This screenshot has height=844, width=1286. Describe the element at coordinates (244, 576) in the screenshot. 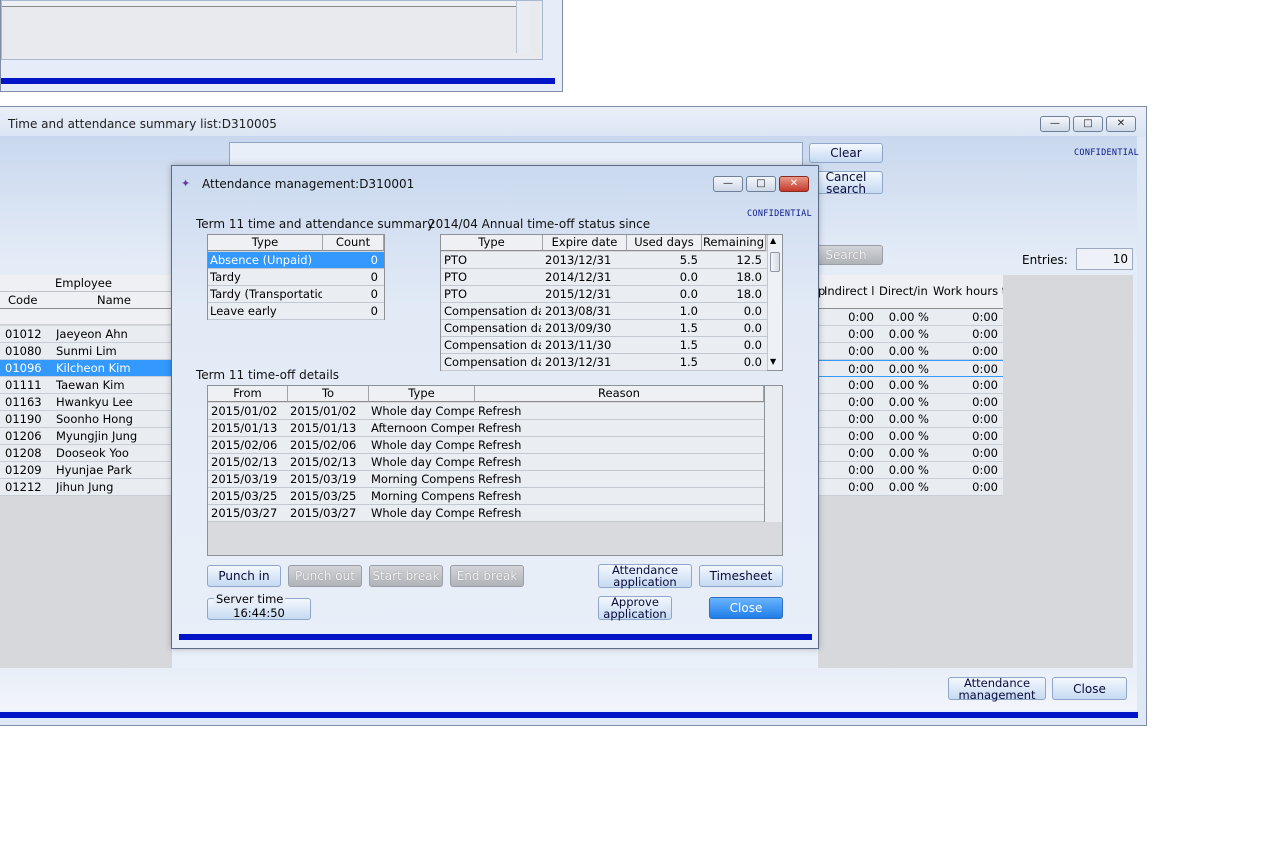

I see `punch-in-button: Punch in` at that location.